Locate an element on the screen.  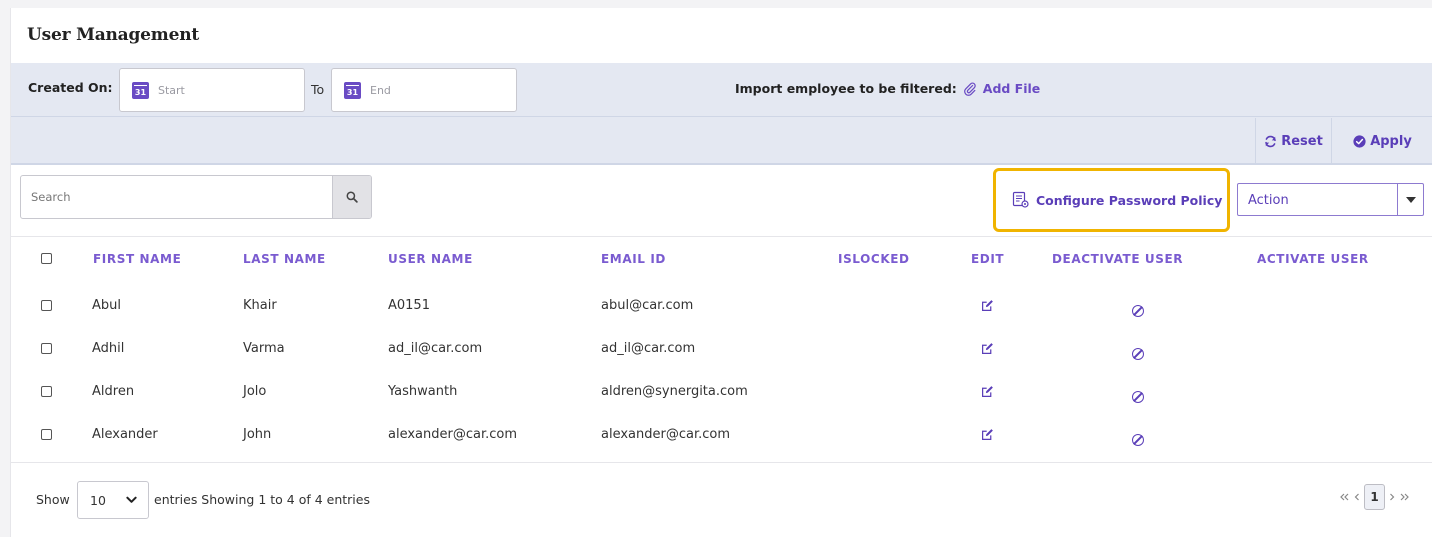
header-last-name: LAST NAME is located at coordinates (284, 259).